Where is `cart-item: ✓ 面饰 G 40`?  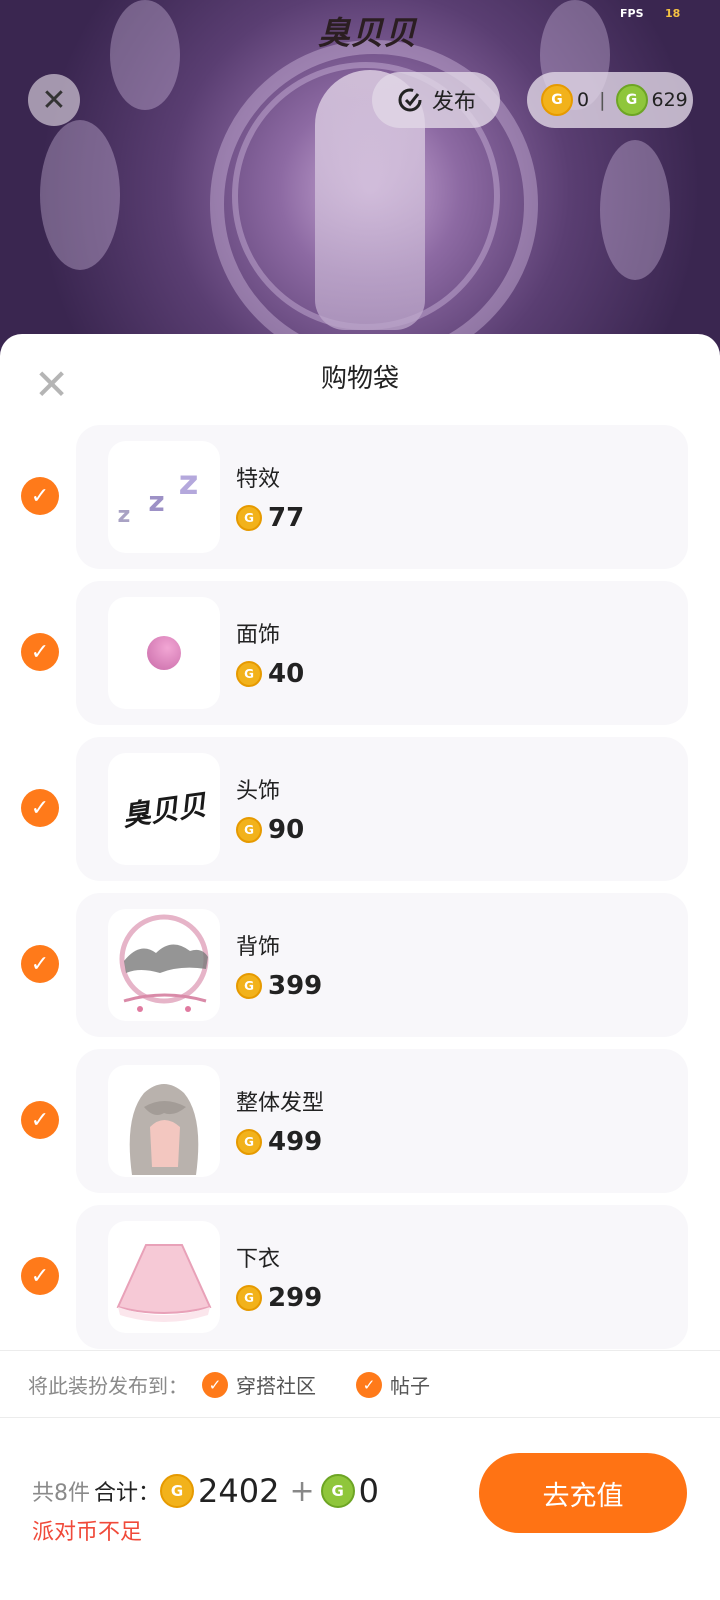 cart-item: ✓ 面饰 G 40 is located at coordinates (360, 653).